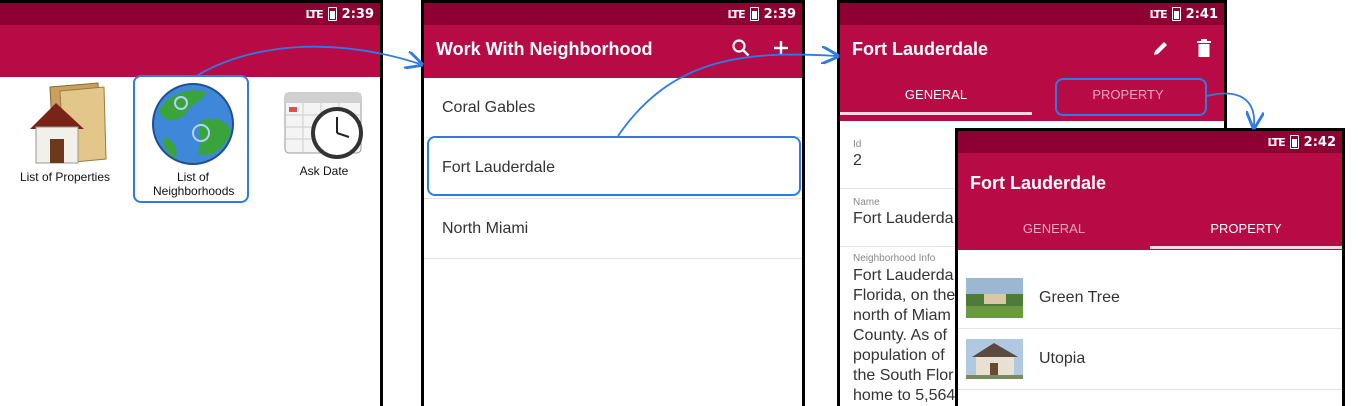 The width and height of the screenshot is (1358, 406). What do you see at coordinates (1150, 359) in the screenshot?
I see `property-item: Utopia` at bounding box center [1150, 359].